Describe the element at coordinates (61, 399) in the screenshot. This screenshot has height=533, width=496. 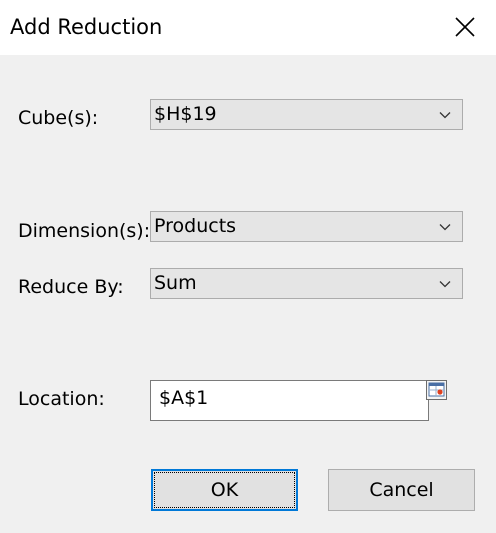
I see `location-label: Location:` at that location.